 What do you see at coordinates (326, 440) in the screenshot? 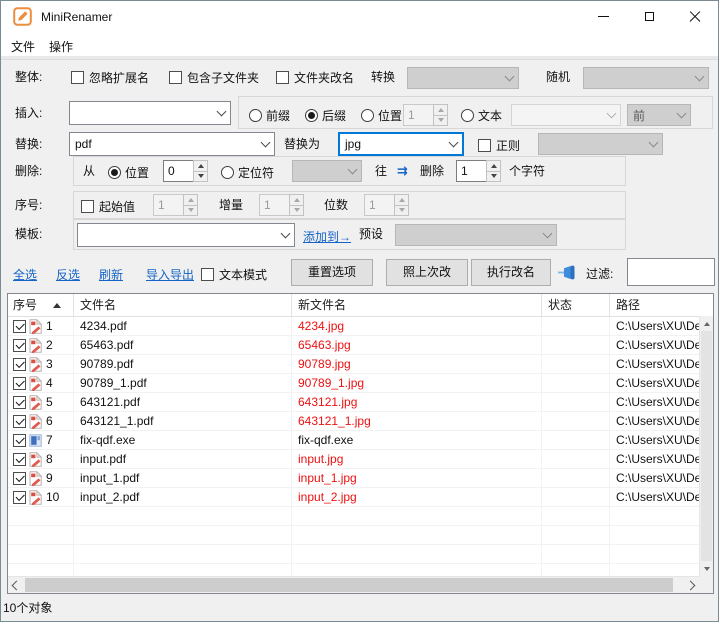
I see `new-file-name: fix-qdf.exe` at bounding box center [326, 440].